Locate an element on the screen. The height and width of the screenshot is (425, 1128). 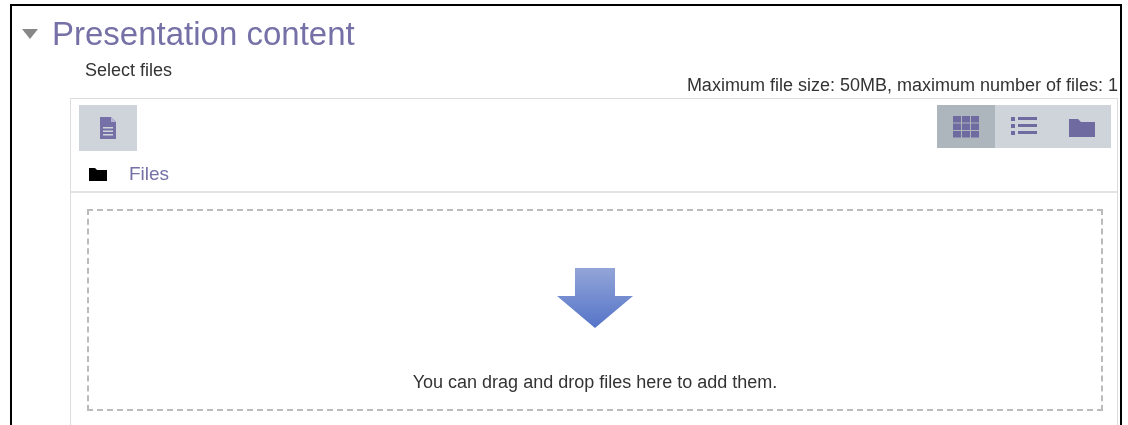
add-file-button is located at coordinates (108, 128).